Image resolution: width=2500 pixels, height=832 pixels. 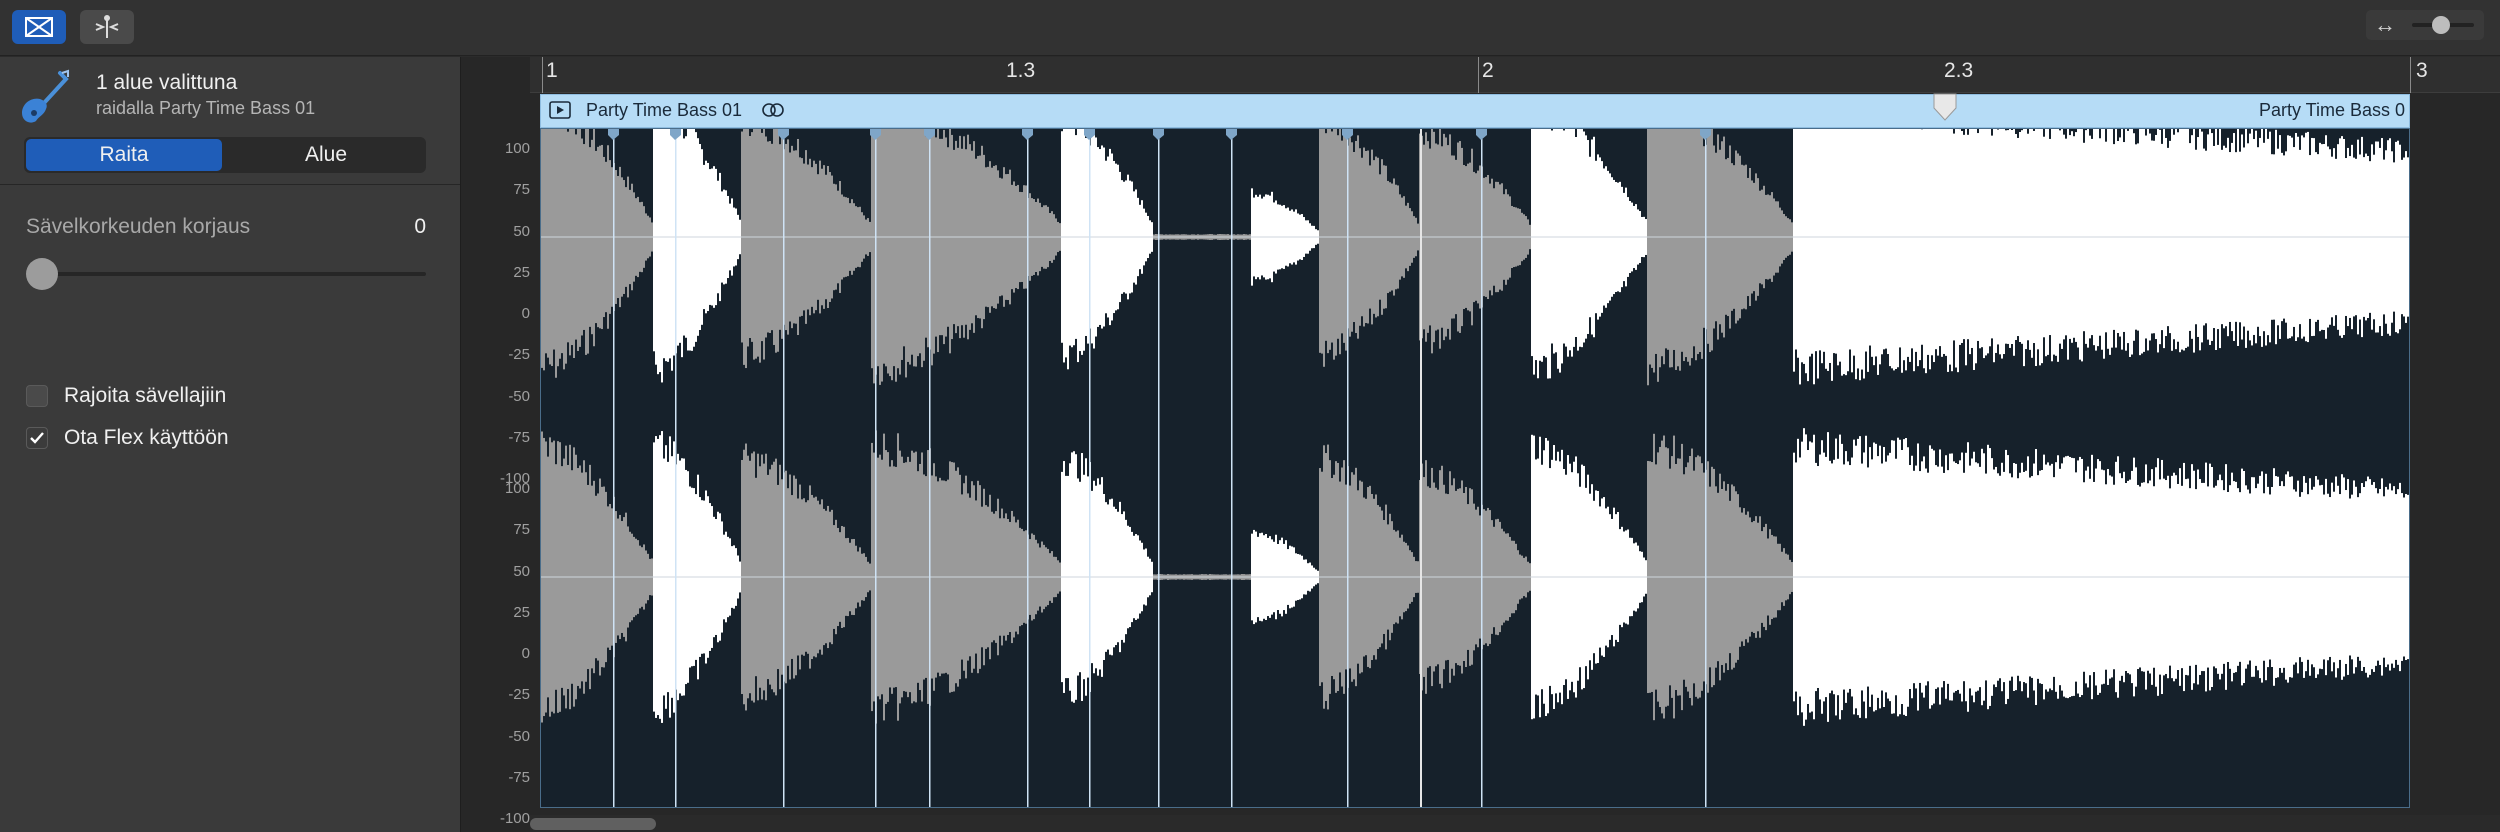 What do you see at coordinates (167, 82) in the screenshot?
I see `selection-title: 1 alue valittuna` at bounding box center [167, 82].